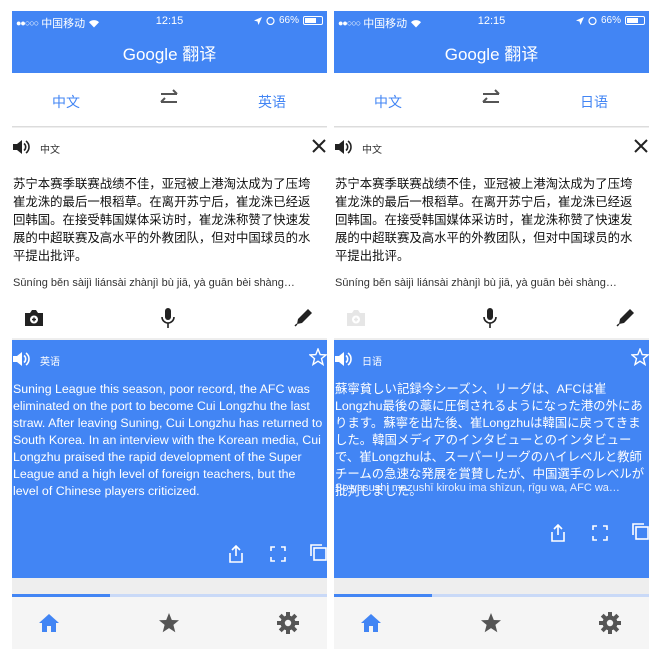 Image resolution: width=660 pixels, height=660 pixels. I want to click on language-bar: 中文 英语, so click(169, 100).